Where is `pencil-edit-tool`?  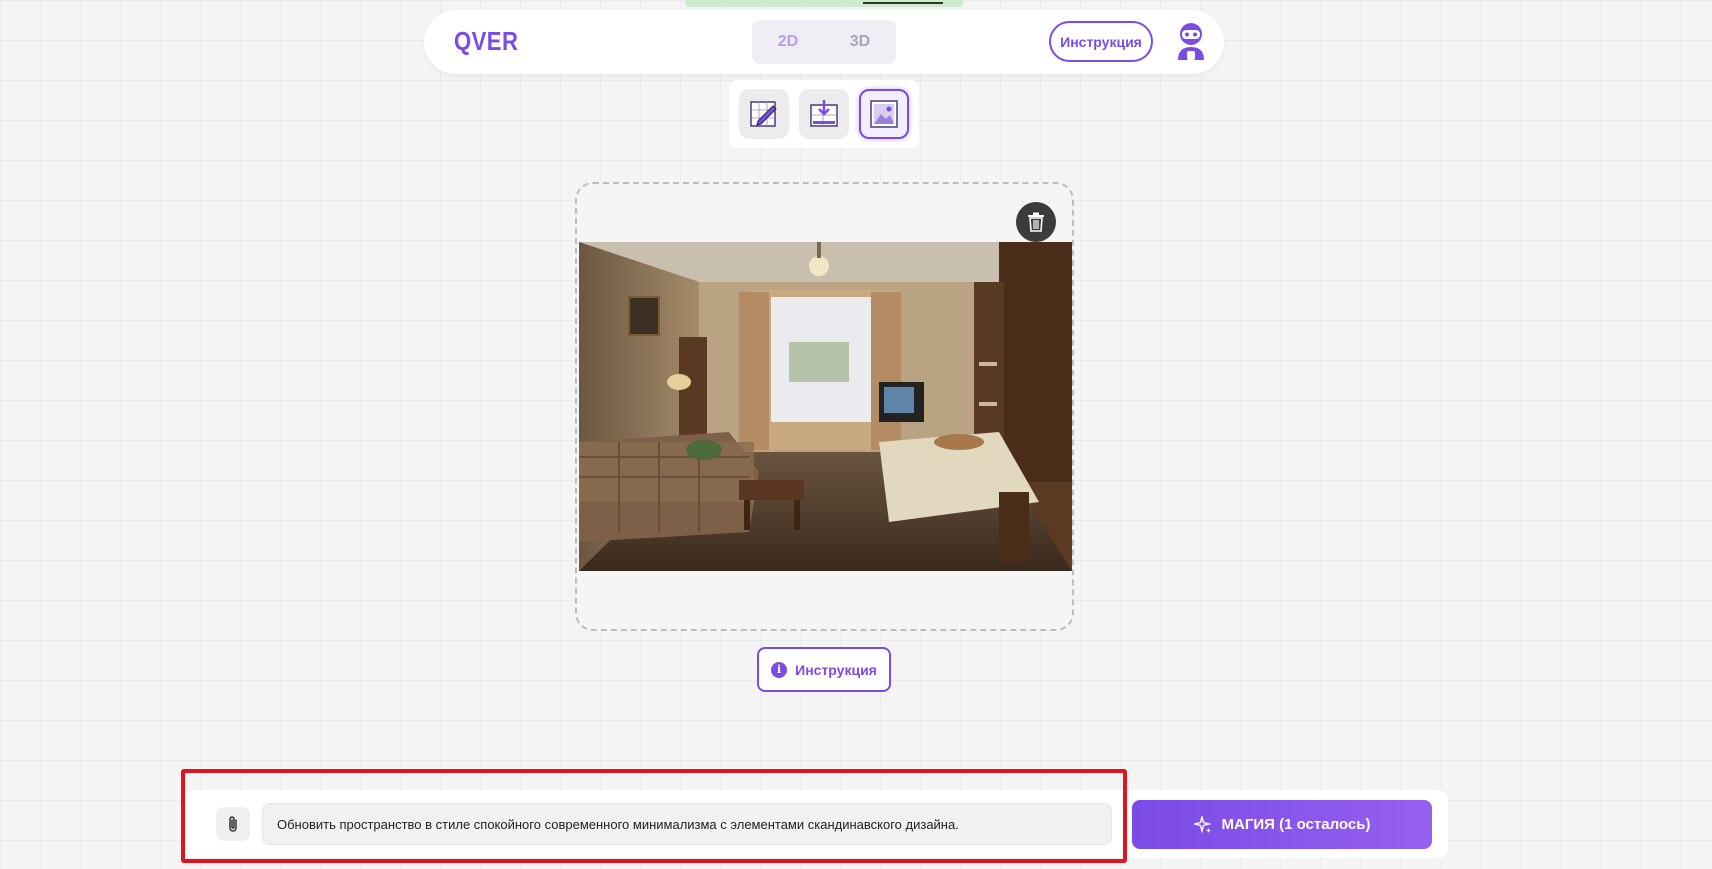
pencil-edit-tool is located at coordinates (764, 114).